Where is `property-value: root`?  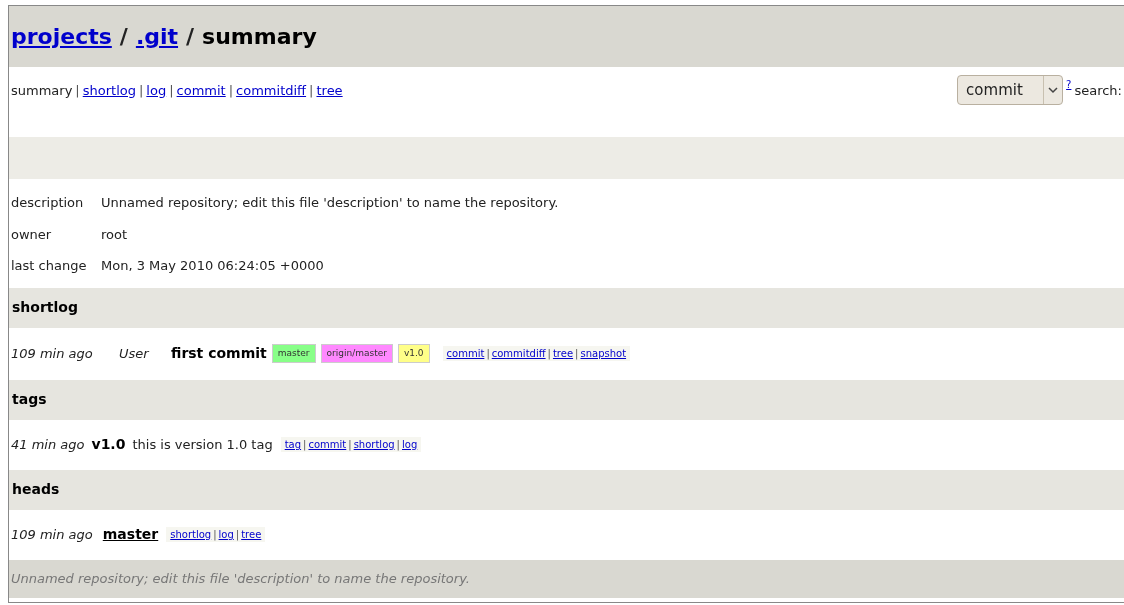 property-value: root is located at coordinates (114, 234).